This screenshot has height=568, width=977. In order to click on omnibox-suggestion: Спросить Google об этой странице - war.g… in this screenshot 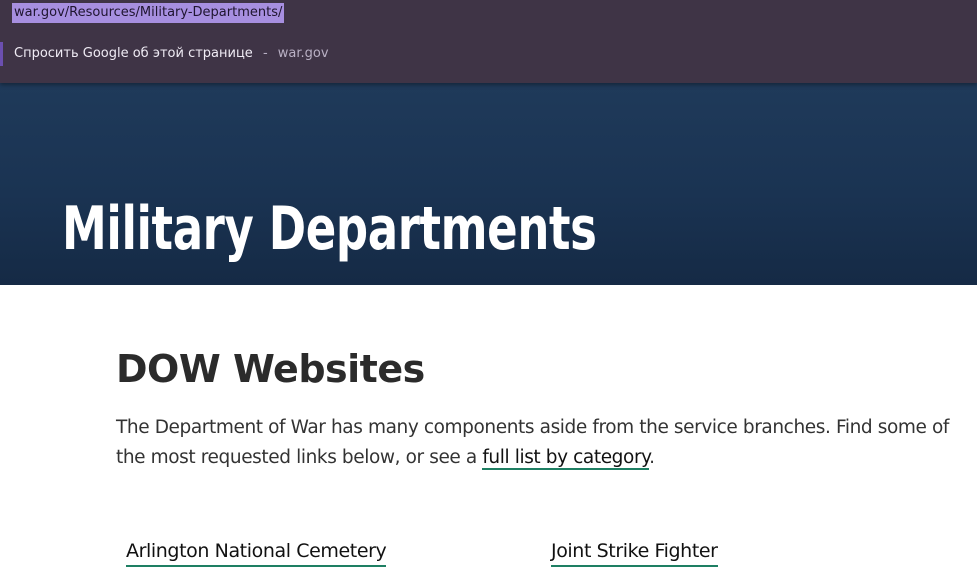, I will do `click(488, 54)`.